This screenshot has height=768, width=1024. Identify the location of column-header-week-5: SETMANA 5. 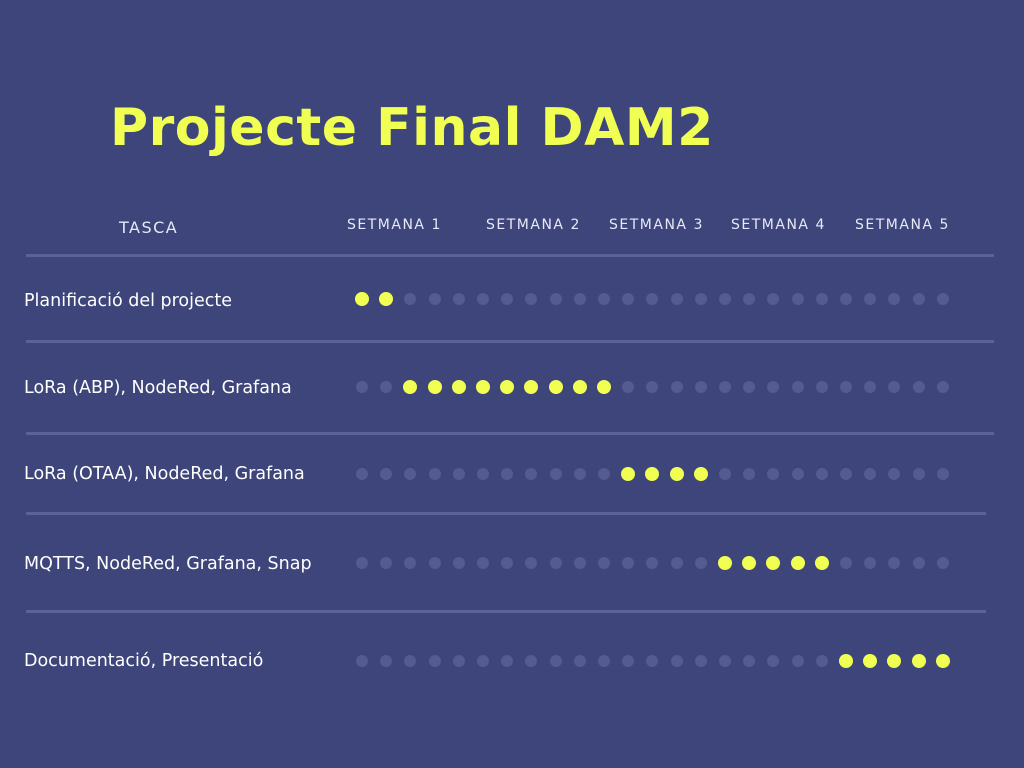
(902, 225).